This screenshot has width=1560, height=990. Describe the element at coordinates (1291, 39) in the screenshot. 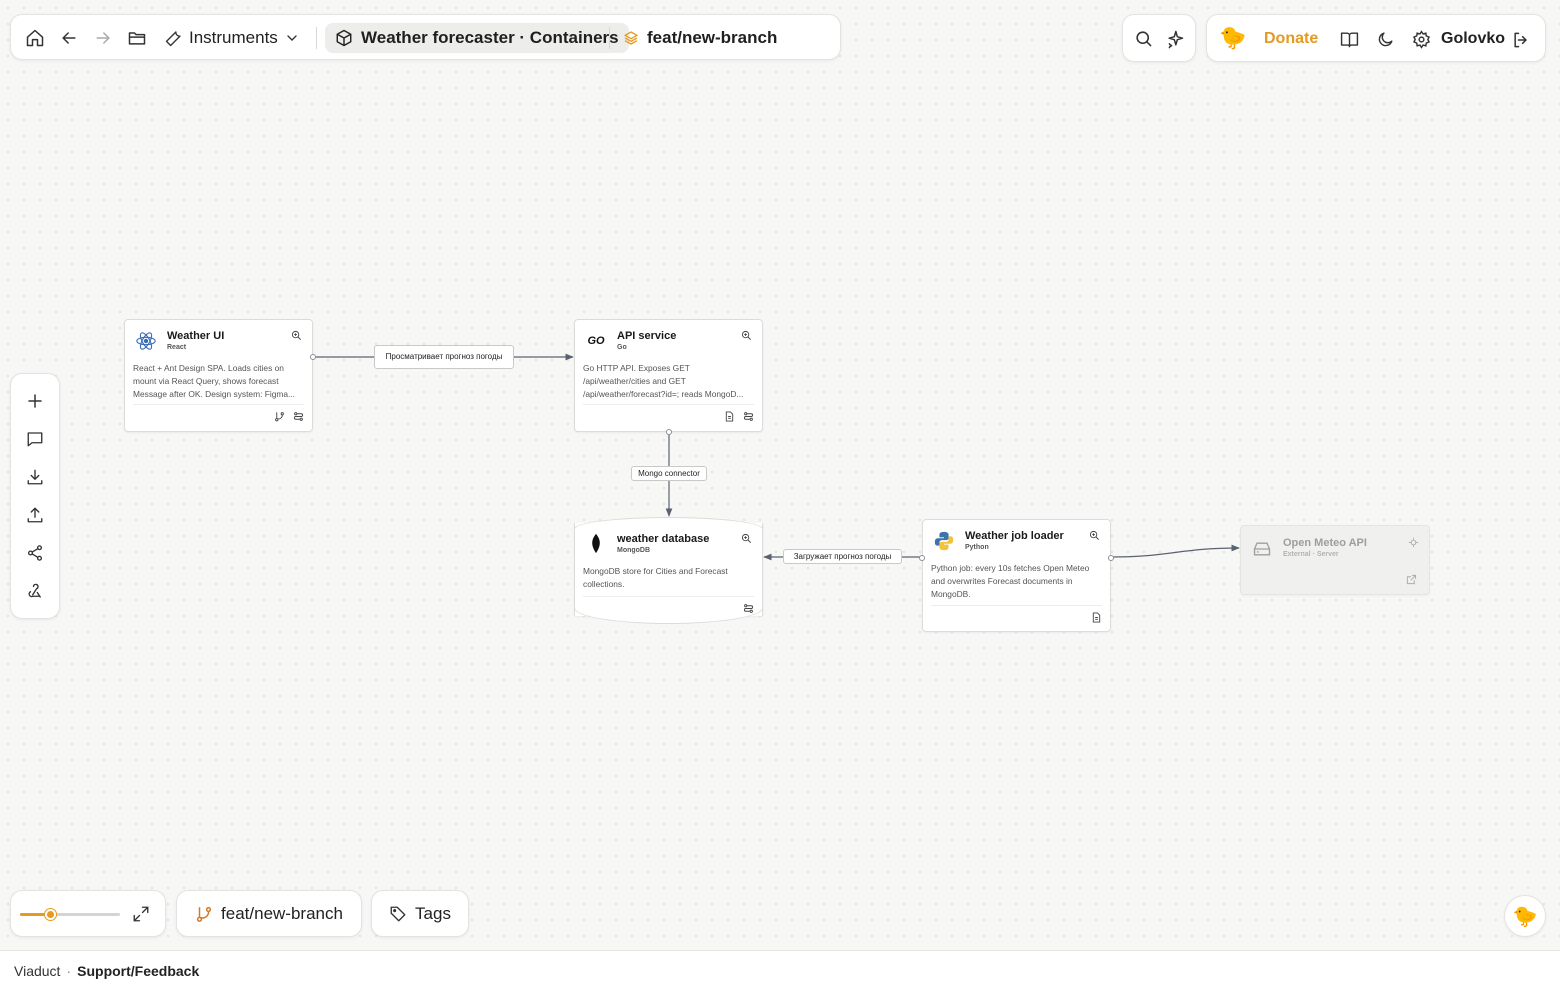

I see `donate-button: Donate` at that location.